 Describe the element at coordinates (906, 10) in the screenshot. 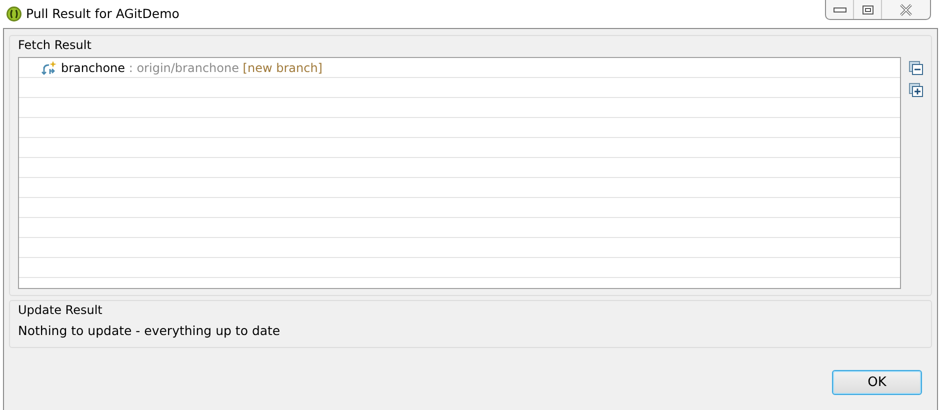

I see `close-icon` at that location.